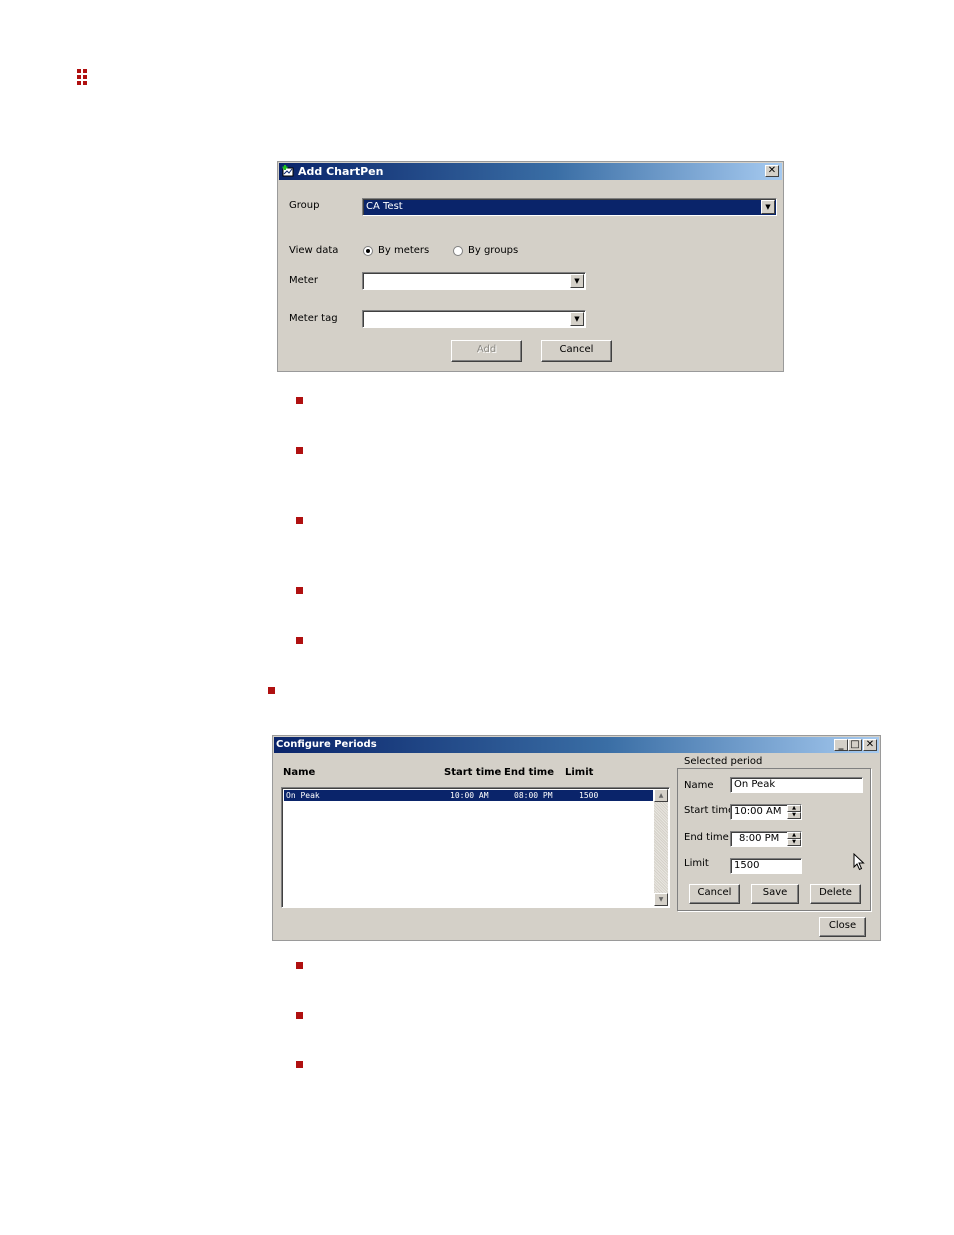  Describe the element at coordinates (576, 351) in the screenshot. I see `cancel-button: Cancel` at that location.